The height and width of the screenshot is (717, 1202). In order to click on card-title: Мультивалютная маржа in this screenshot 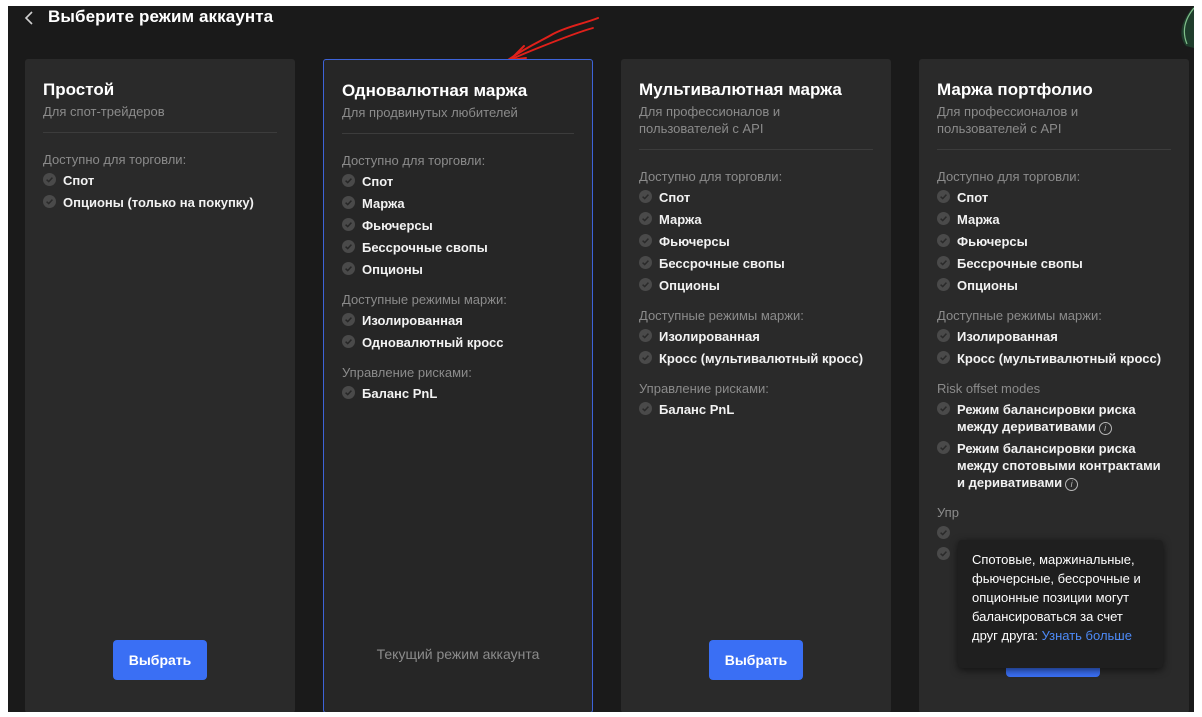, I will do `click(740, 89)`.